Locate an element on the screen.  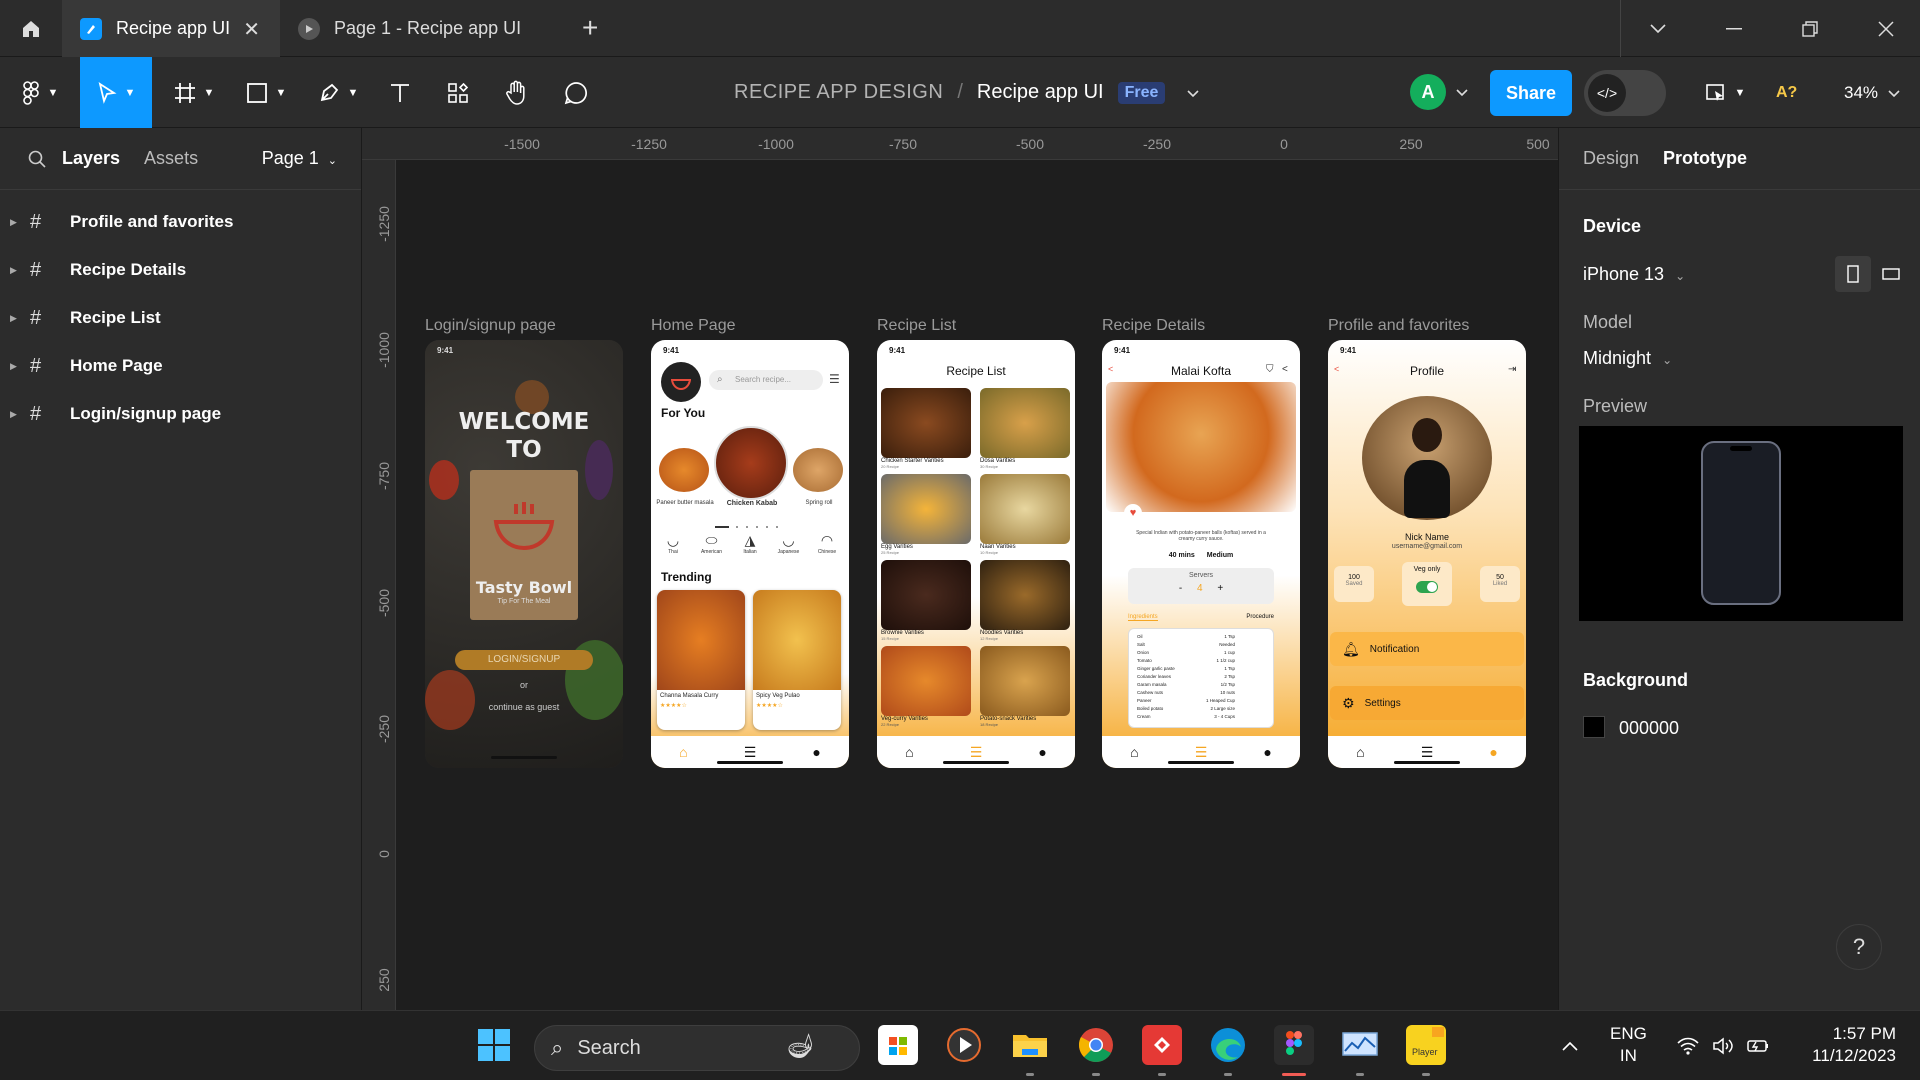
frame-label-recipe-list: Recipe List is located at coordinates (916, 326).